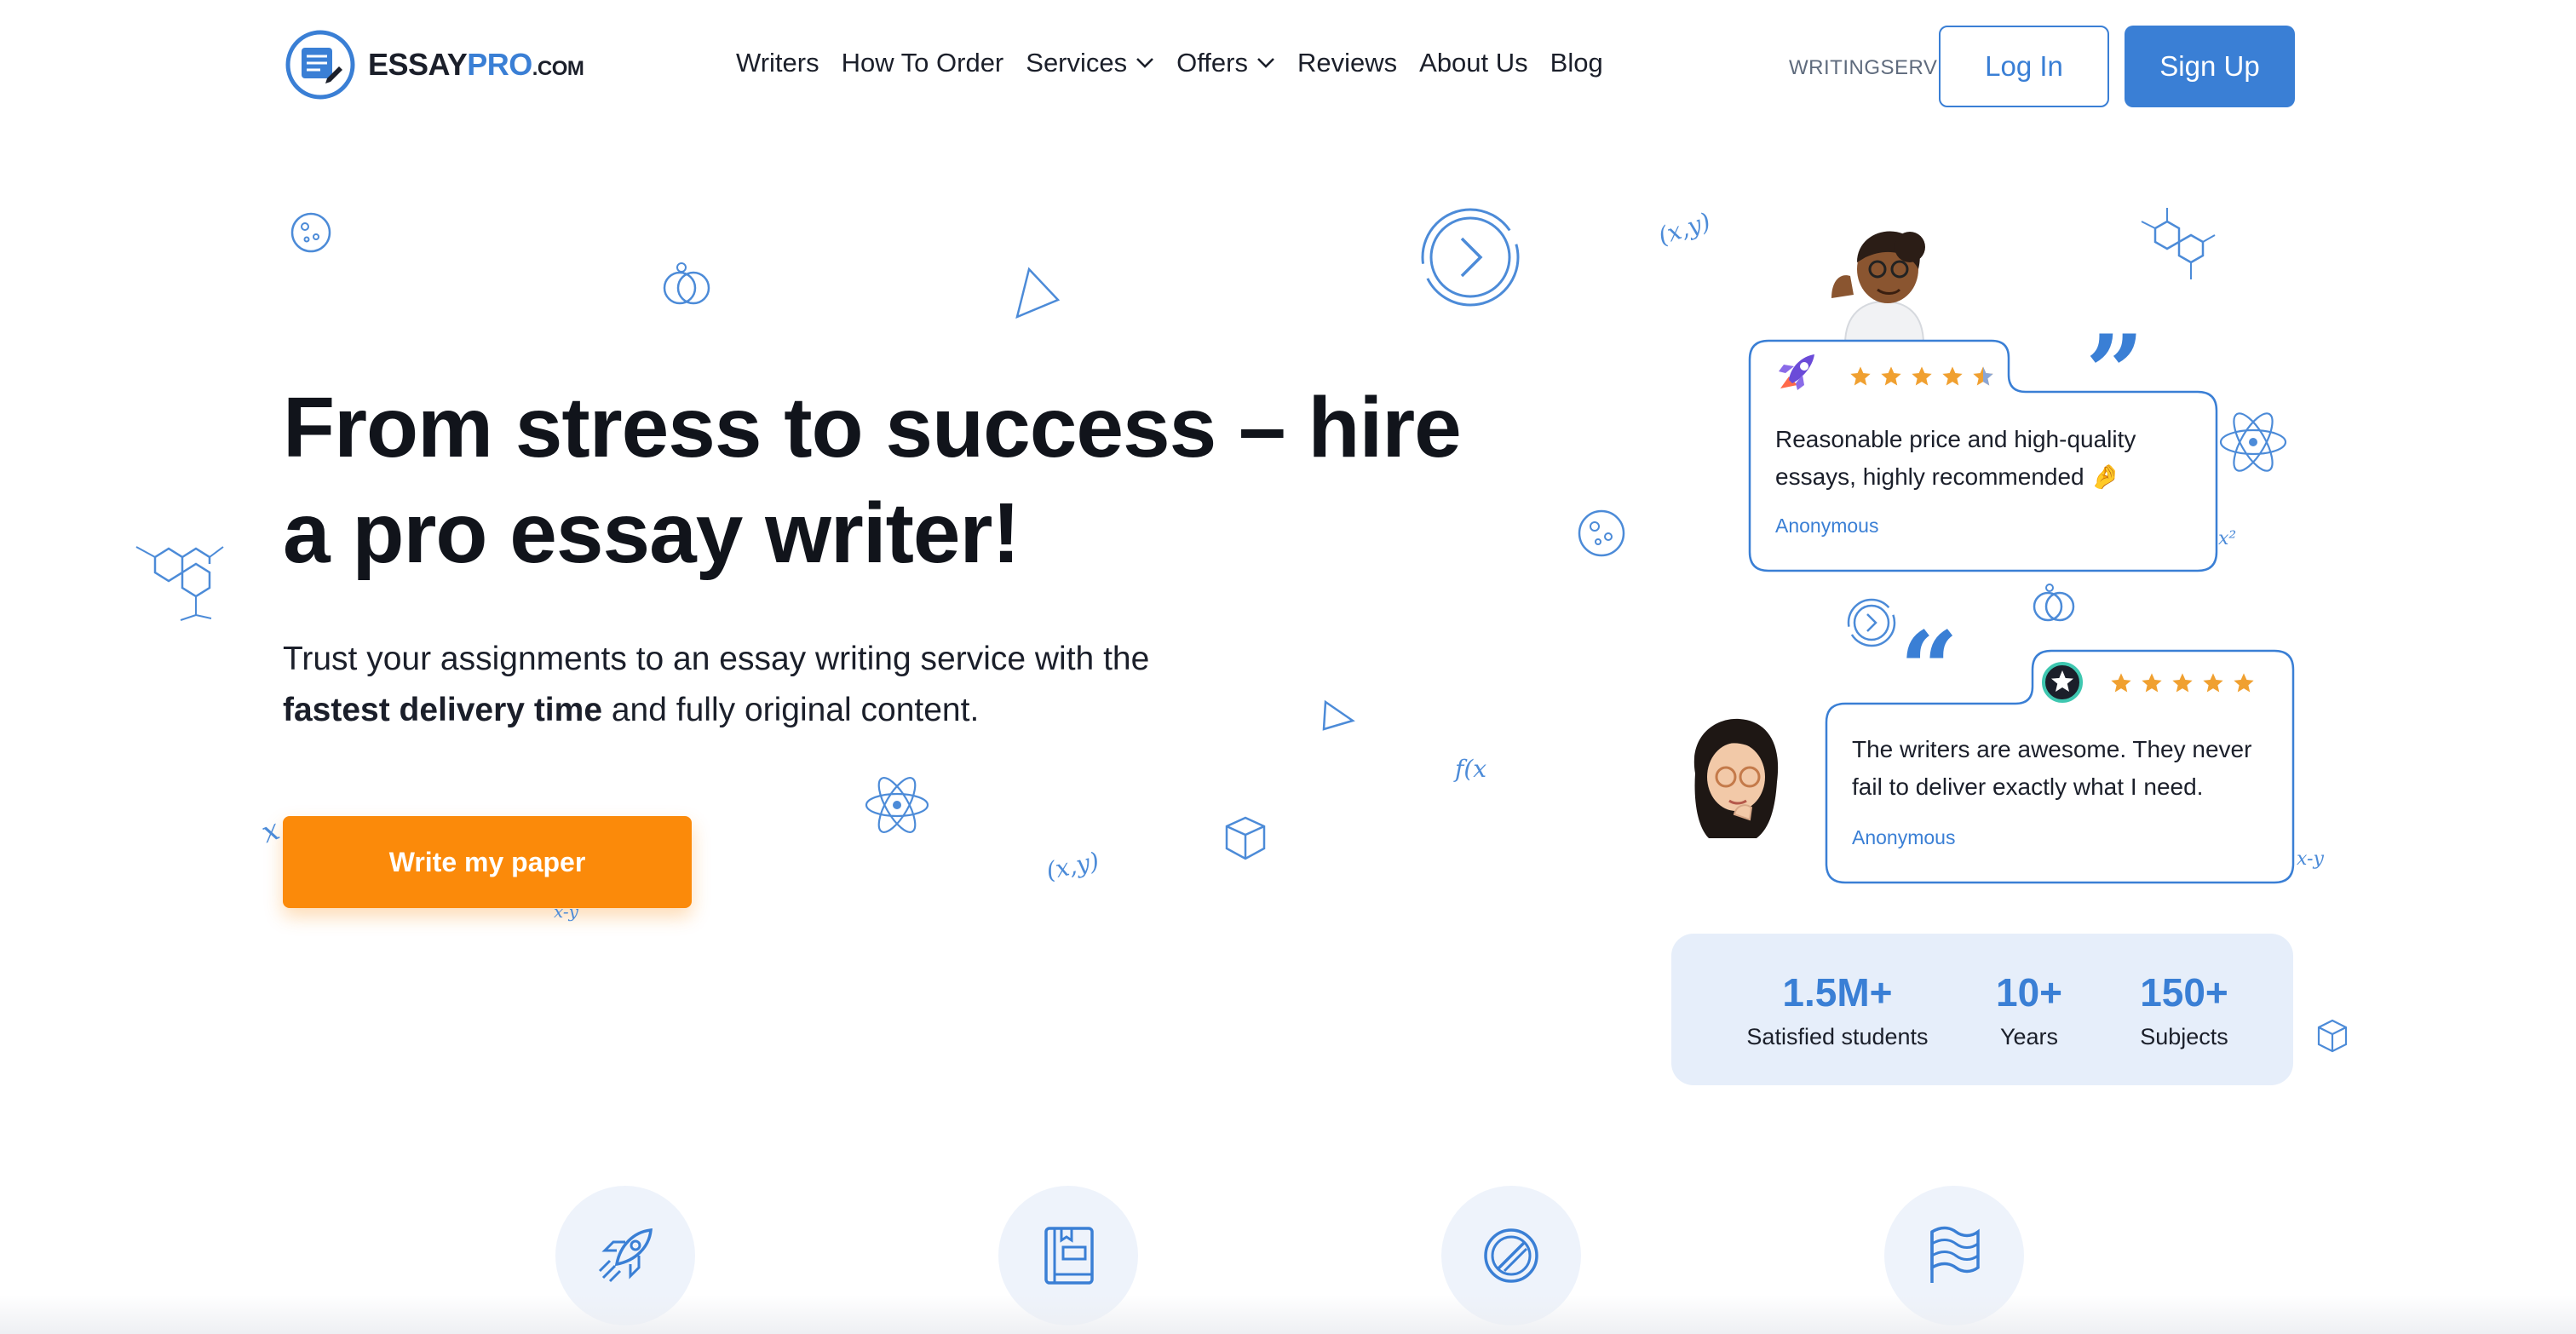  Describe the element at coordinates (1511, 1256) in the screenshot. I see `no-plagiarism-icon` at that location.